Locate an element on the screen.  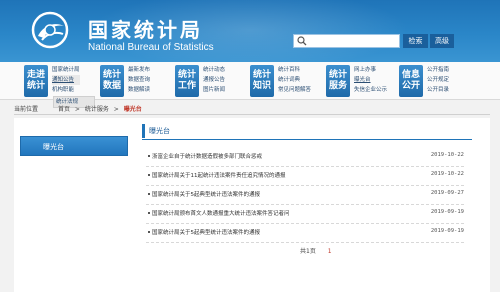
nav-link: 统计百科 is located at coordinates (294, 70).